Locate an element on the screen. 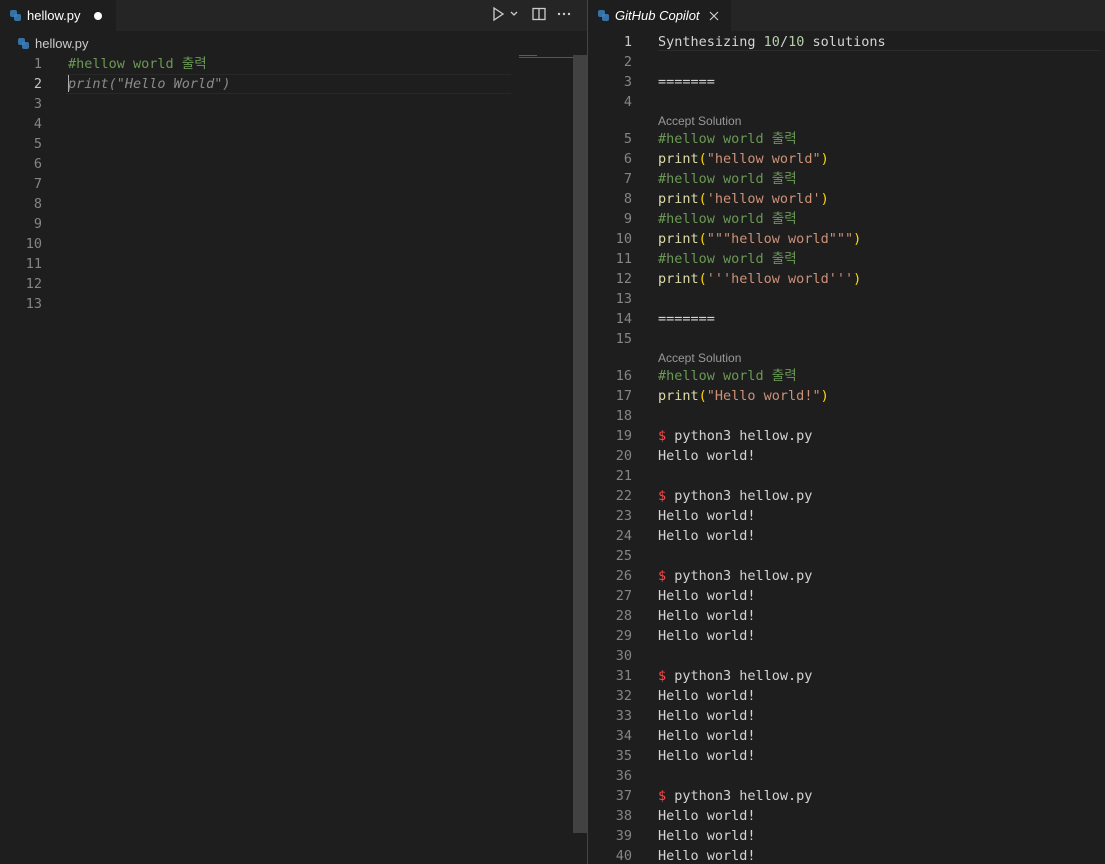  ellipsis-icon is located at coordinates (564, 14).